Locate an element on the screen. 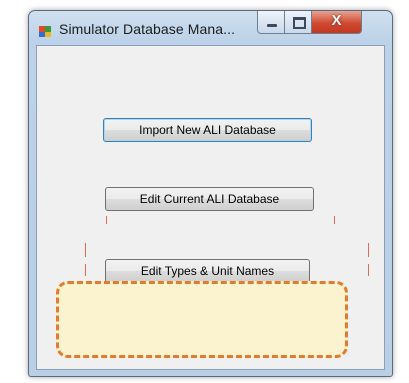 This screenshot has height=383, width=409. import-new-ali-database-button: Import New ALI Database is located at coordinates (207, 130).